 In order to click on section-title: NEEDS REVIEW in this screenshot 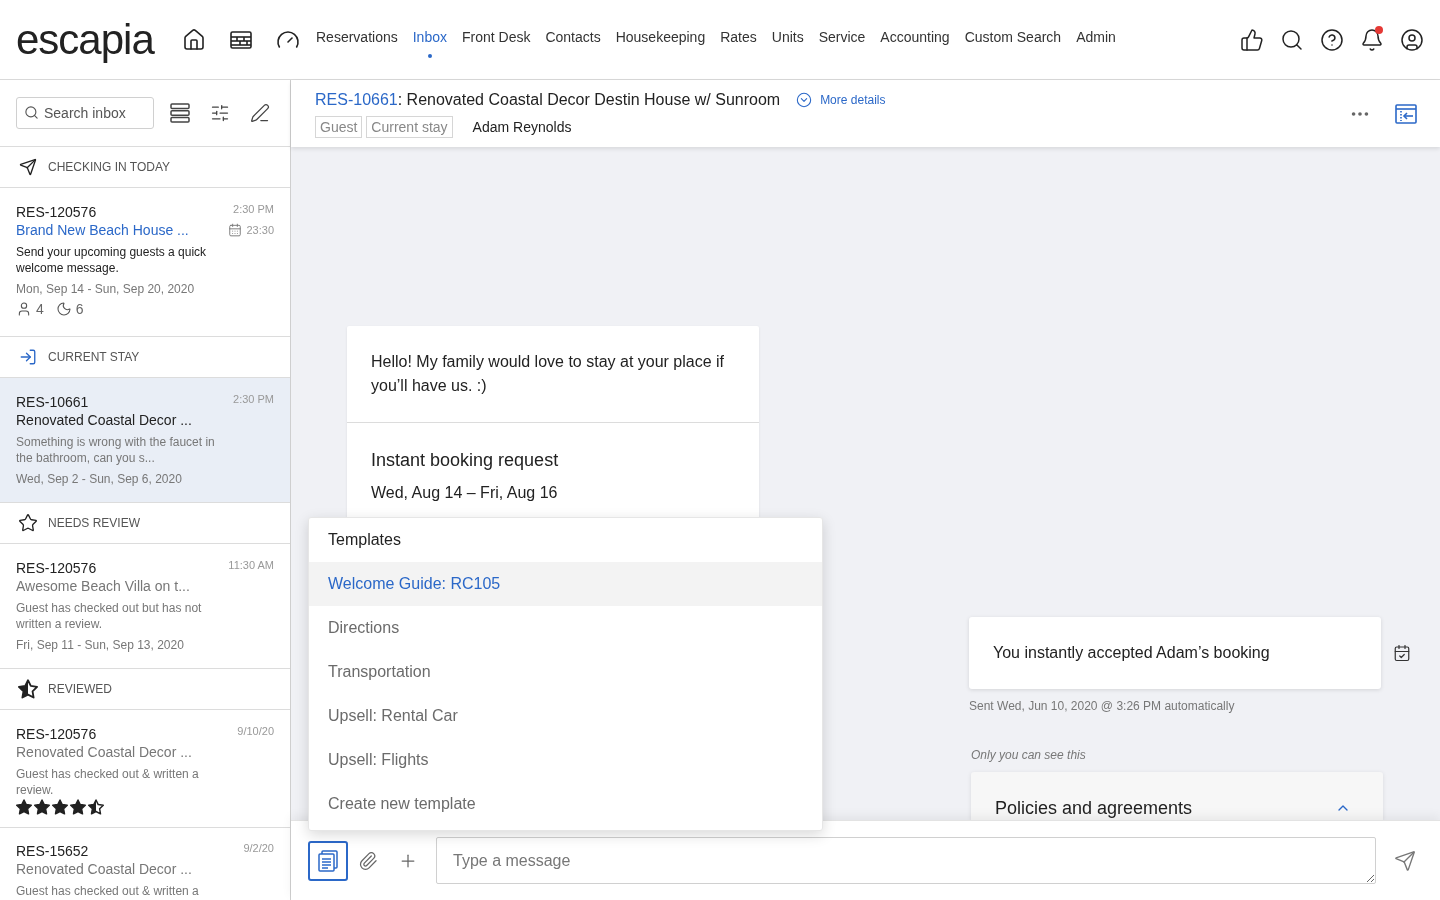, I will do `click(94, 523)`.